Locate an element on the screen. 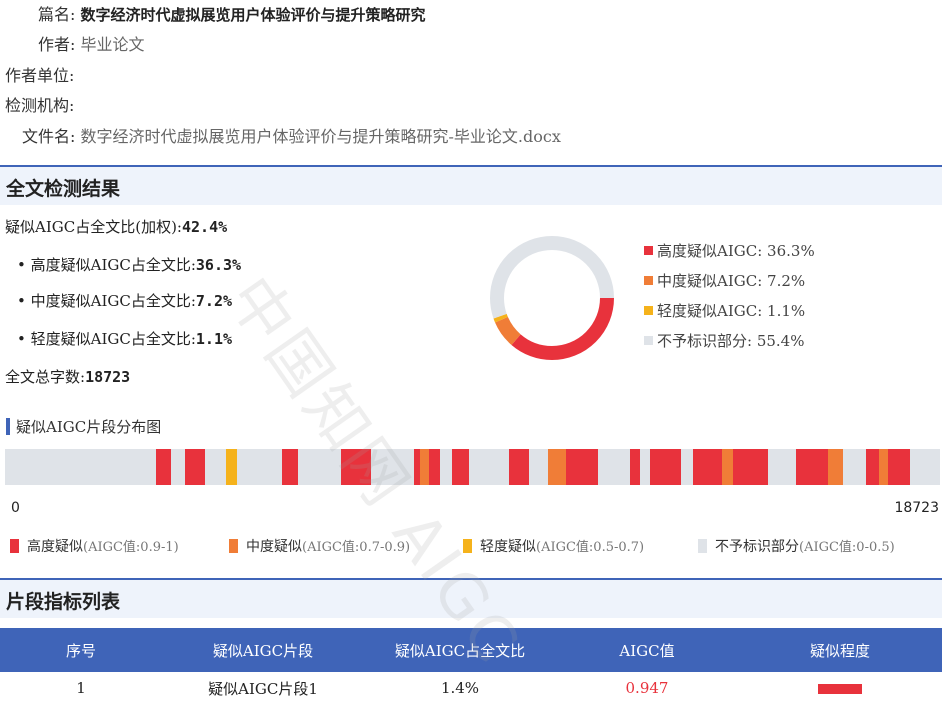 This screenshot has width=942, height=704. axis-min-label: 0 is located at coordinates (15, 508).